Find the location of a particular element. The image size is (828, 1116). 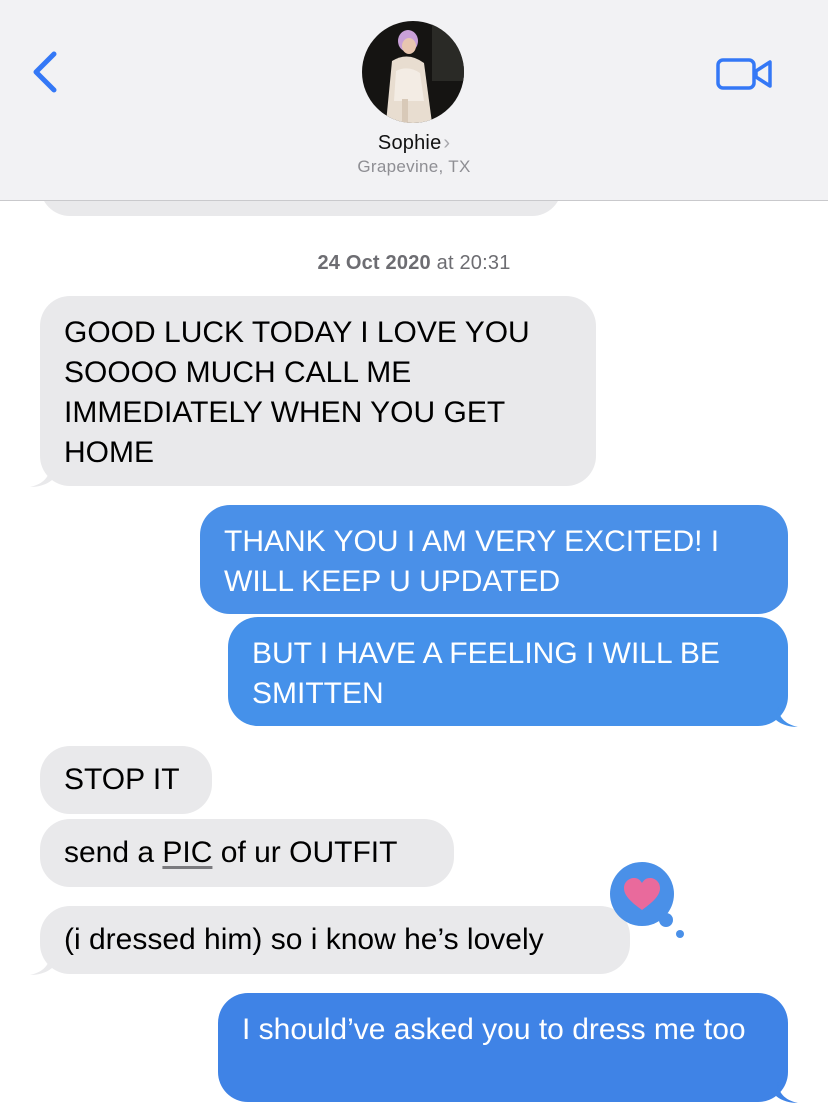

message-bubble-received: send a PIC of ur OUTFIT is located at coordinates (247, 853).